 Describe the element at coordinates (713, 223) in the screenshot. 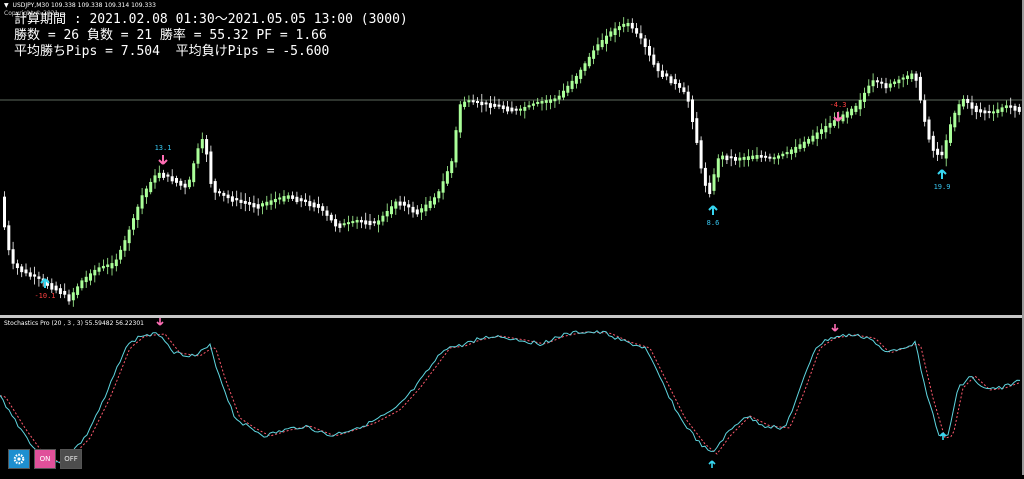

I see `signal-label: 8.6` at that location.